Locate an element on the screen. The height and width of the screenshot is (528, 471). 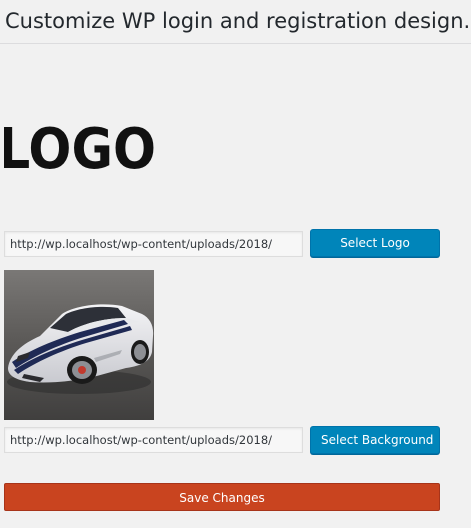
logo-preview-image: LOGO is located at coordinates (79, 148).